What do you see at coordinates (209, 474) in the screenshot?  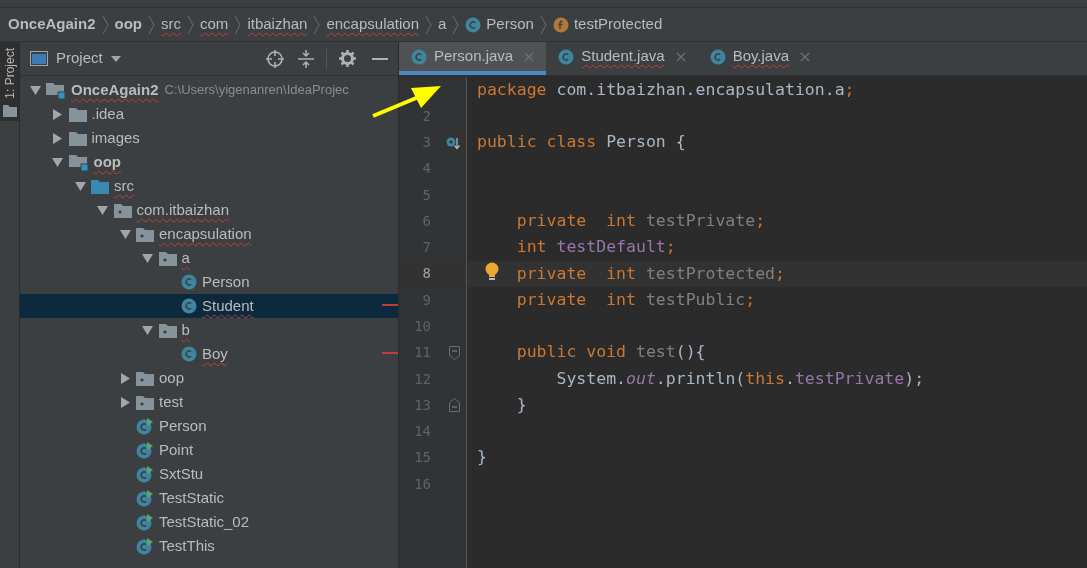 I see `tree-item: SxtStu` at bounding box center [209, 474].